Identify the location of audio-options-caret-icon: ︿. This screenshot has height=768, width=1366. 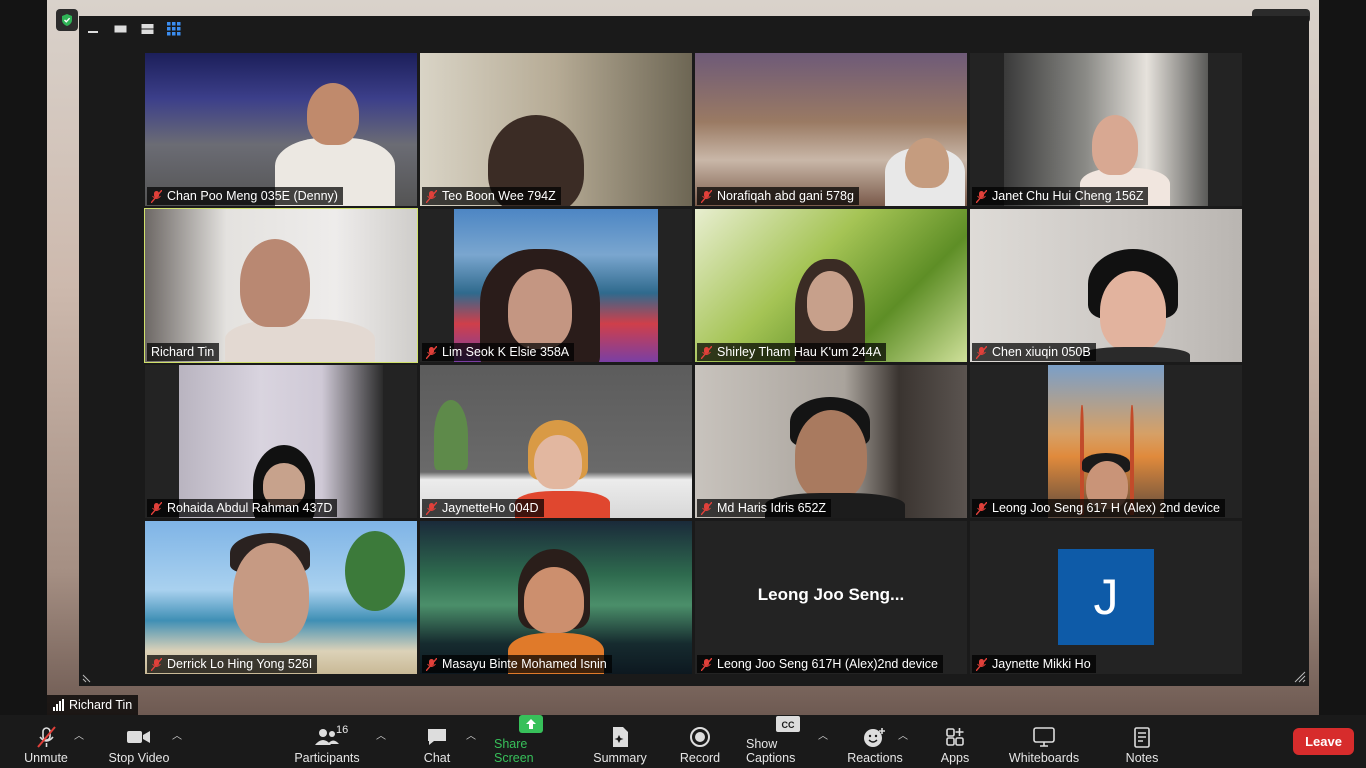
(79, 734).